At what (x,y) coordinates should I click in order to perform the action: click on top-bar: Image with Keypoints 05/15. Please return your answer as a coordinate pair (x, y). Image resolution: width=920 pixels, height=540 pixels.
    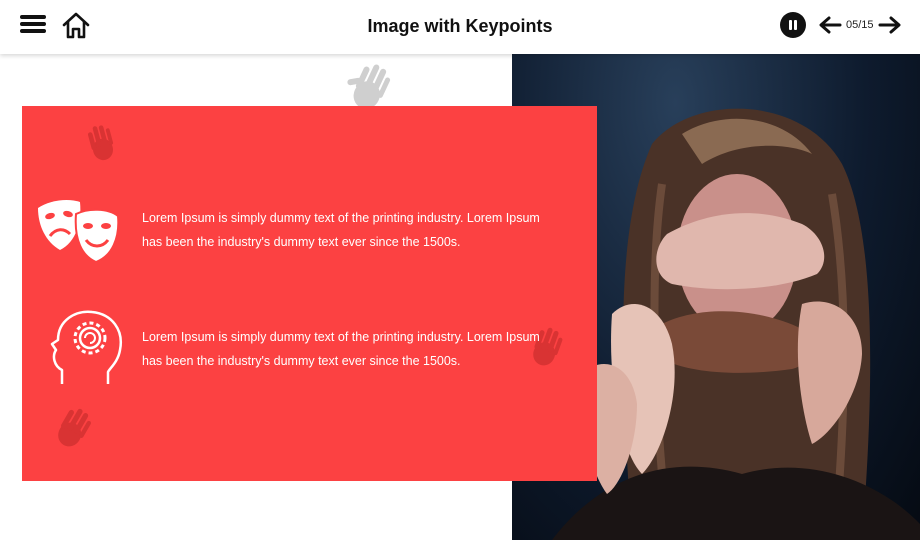
    Looking at the image, I should click on (460, 27).